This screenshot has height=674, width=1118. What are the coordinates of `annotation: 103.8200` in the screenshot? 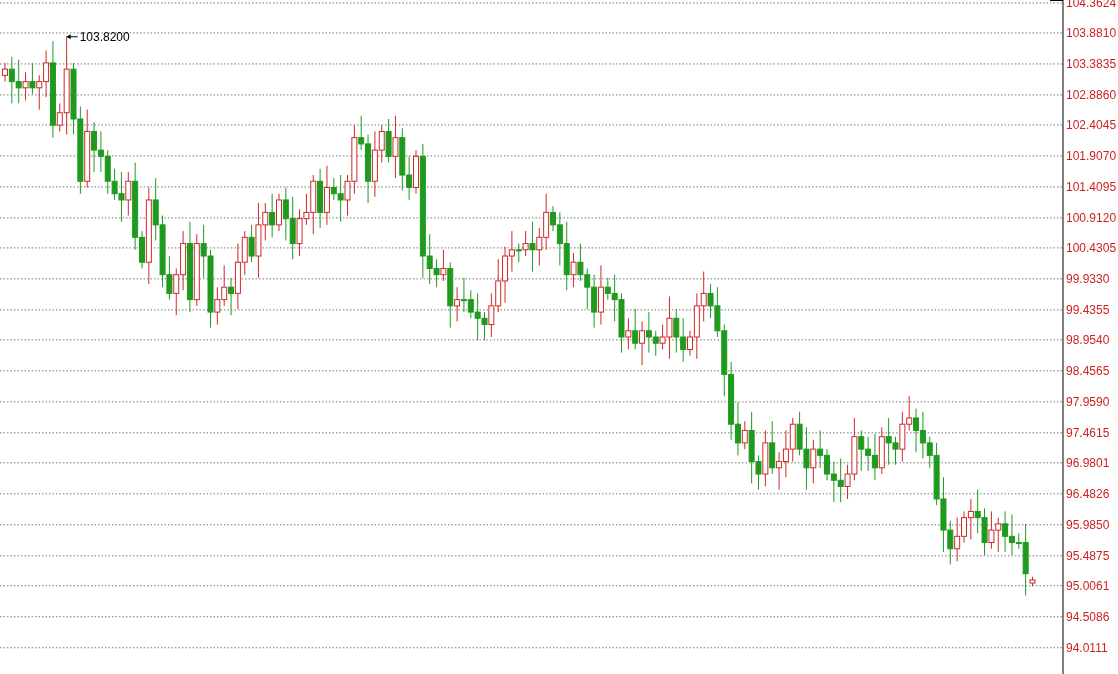 It's located at (105, 36).